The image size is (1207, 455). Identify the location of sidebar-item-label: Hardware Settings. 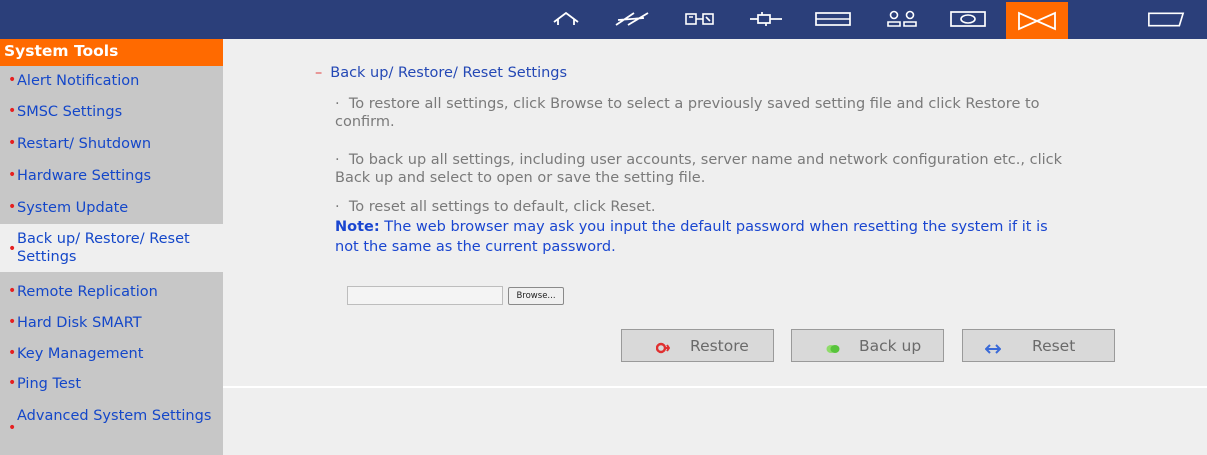
(84, 176).